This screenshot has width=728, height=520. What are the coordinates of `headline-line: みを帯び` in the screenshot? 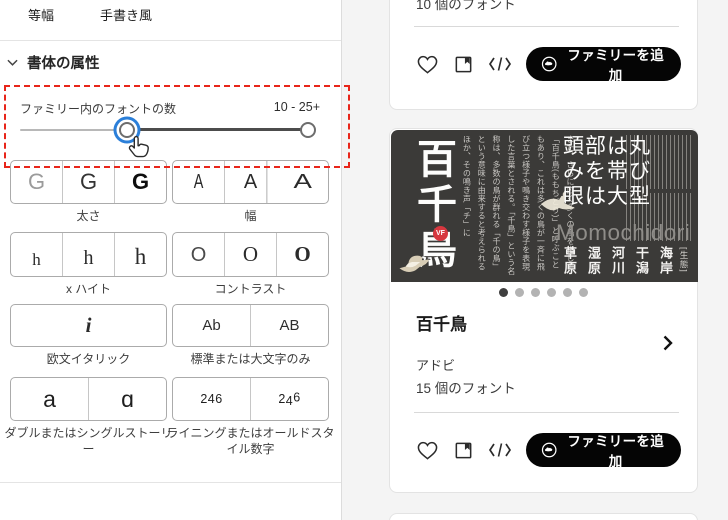 It's located at (607, 171).